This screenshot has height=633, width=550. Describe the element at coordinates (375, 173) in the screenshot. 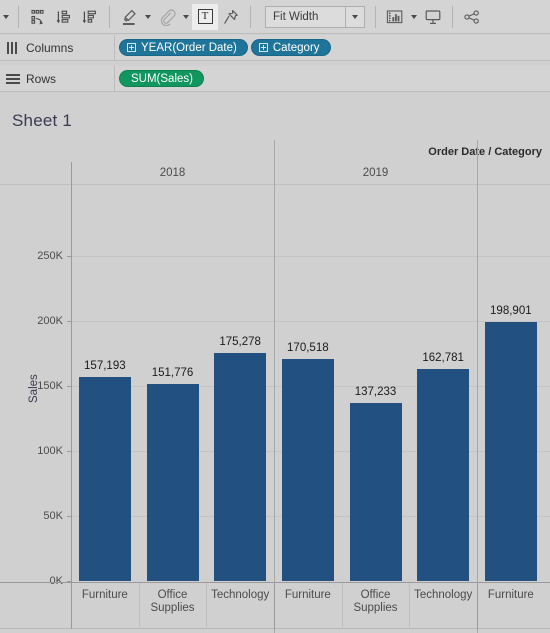

I see `panel-header-2019: 2019` at that location.